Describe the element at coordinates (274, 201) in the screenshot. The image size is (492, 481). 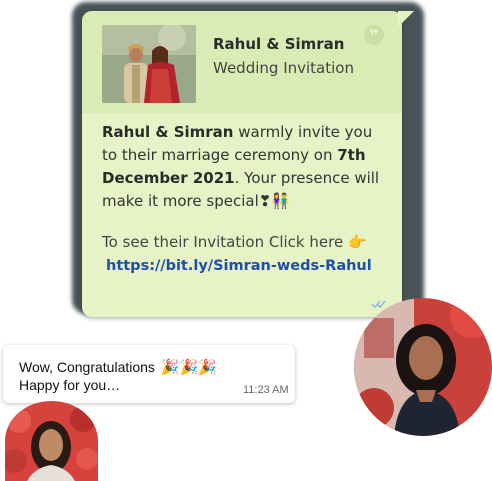
I see `message-emoji: ❣👫` at that location.